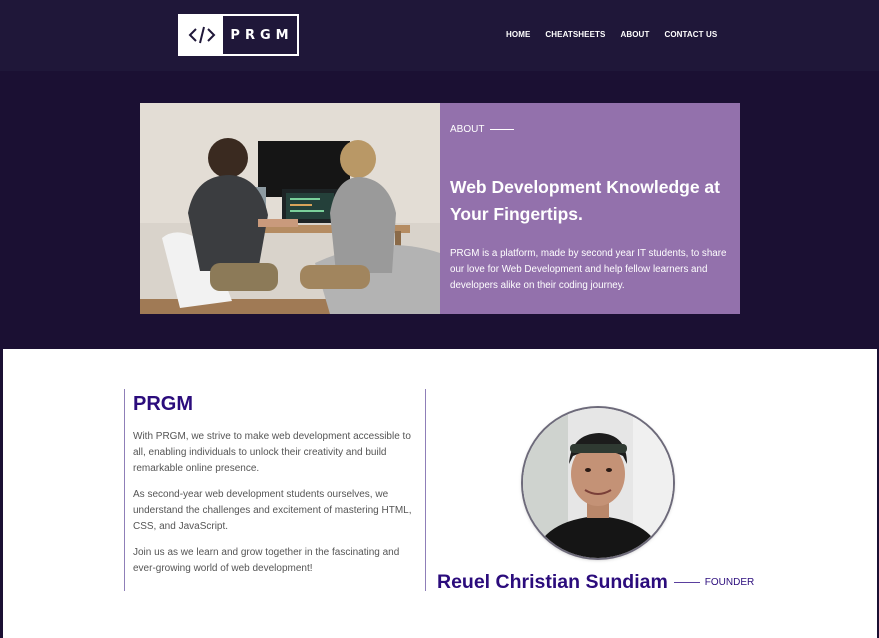  I want to click on logo-text: PRGM, so click(262, 35).